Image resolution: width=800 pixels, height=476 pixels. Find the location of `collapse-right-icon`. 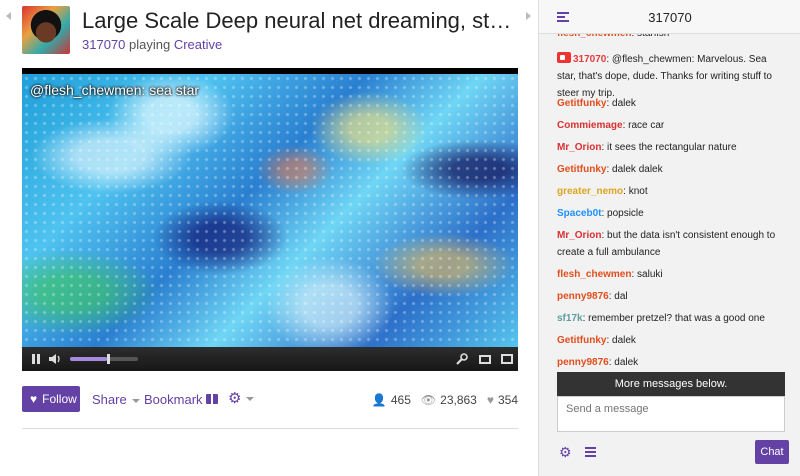

collapse-right-icon is located at coordinates (528, 16).